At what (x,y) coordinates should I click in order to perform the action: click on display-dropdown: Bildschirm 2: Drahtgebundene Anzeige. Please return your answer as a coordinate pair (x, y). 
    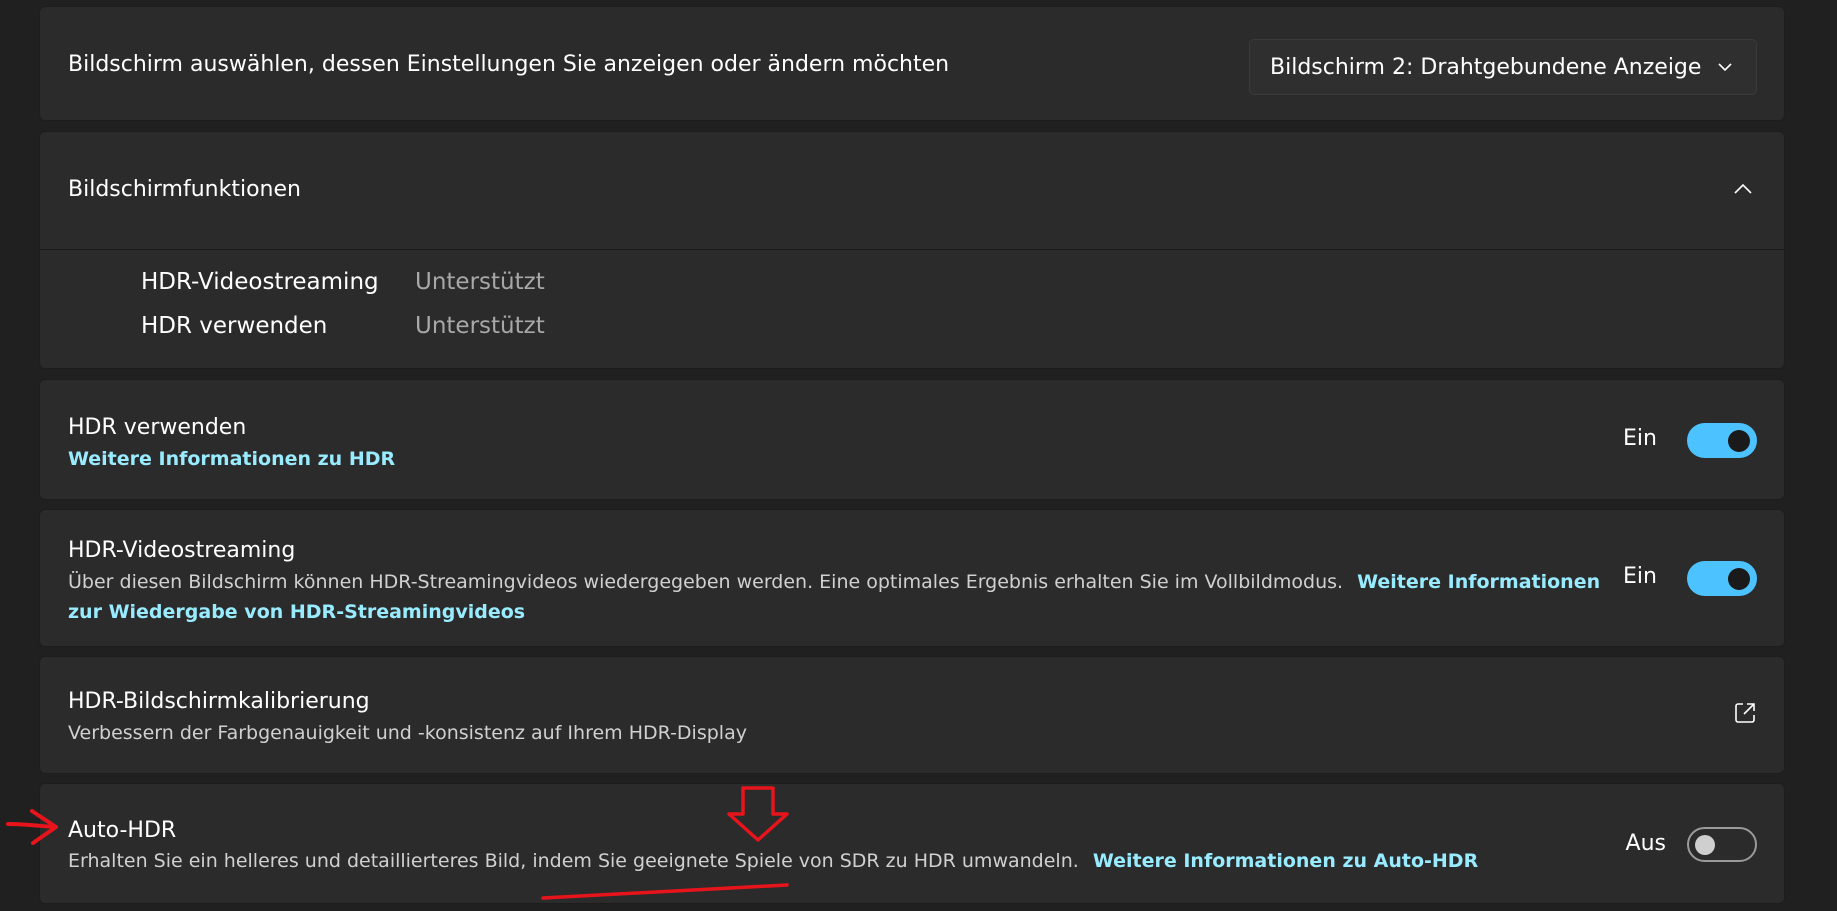
    Looking at the image, I should click on (1503, 67).